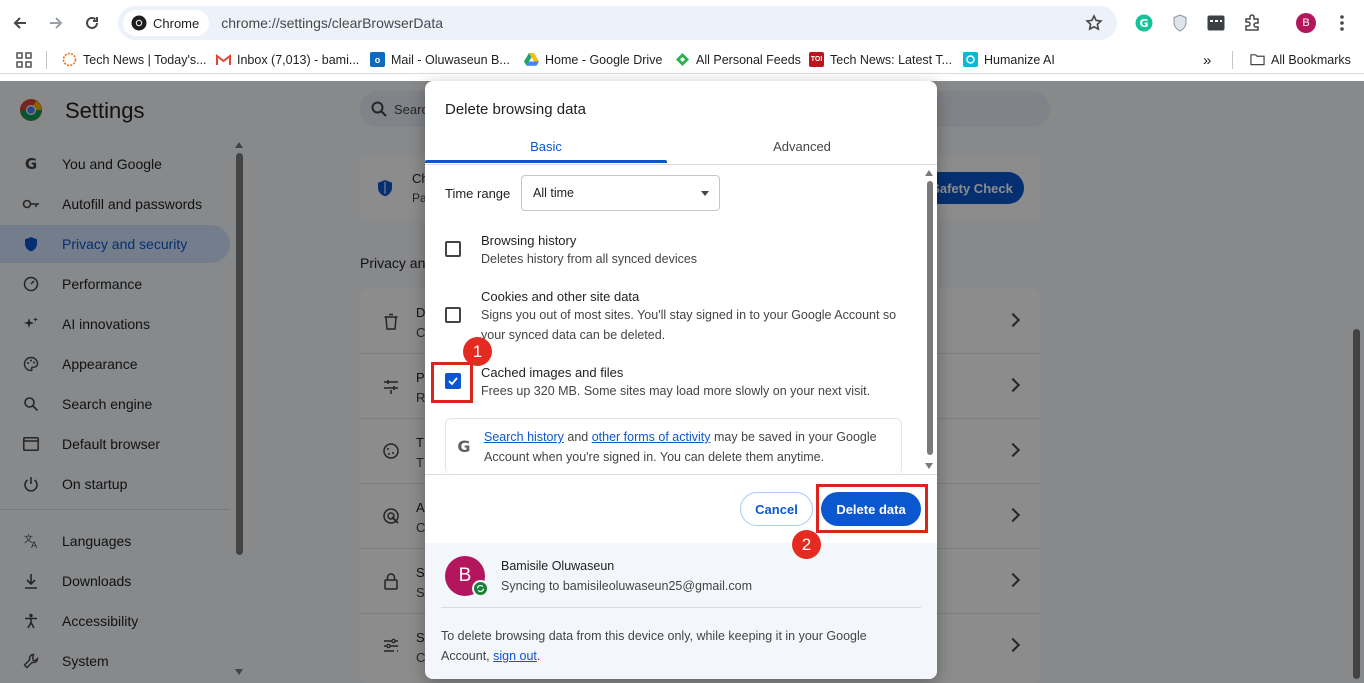 This screenshot has width=1364, height=683. I want to click on feedly-icon, so click(682, 59).